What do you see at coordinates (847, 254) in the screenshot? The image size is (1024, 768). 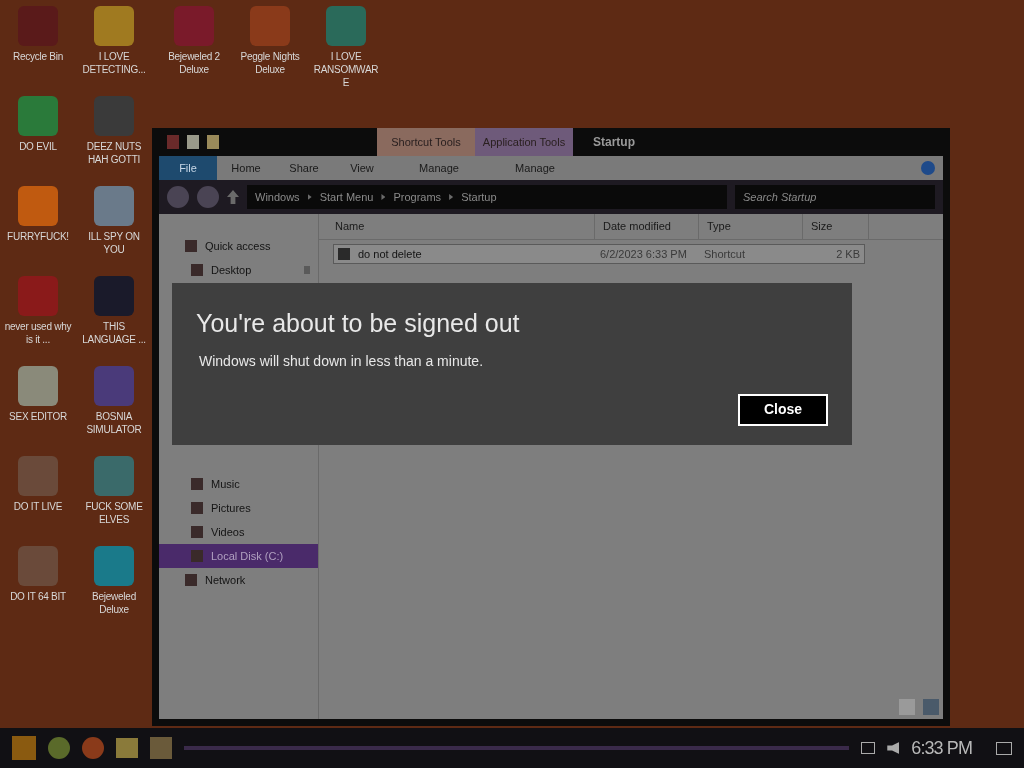 I see `file-size: 2 KB` at bounding box center [847, 254].